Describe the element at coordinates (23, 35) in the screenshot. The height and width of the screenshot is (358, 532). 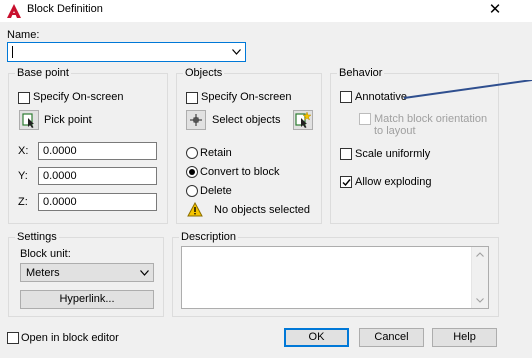
I see `name-label: Name:` at that location.